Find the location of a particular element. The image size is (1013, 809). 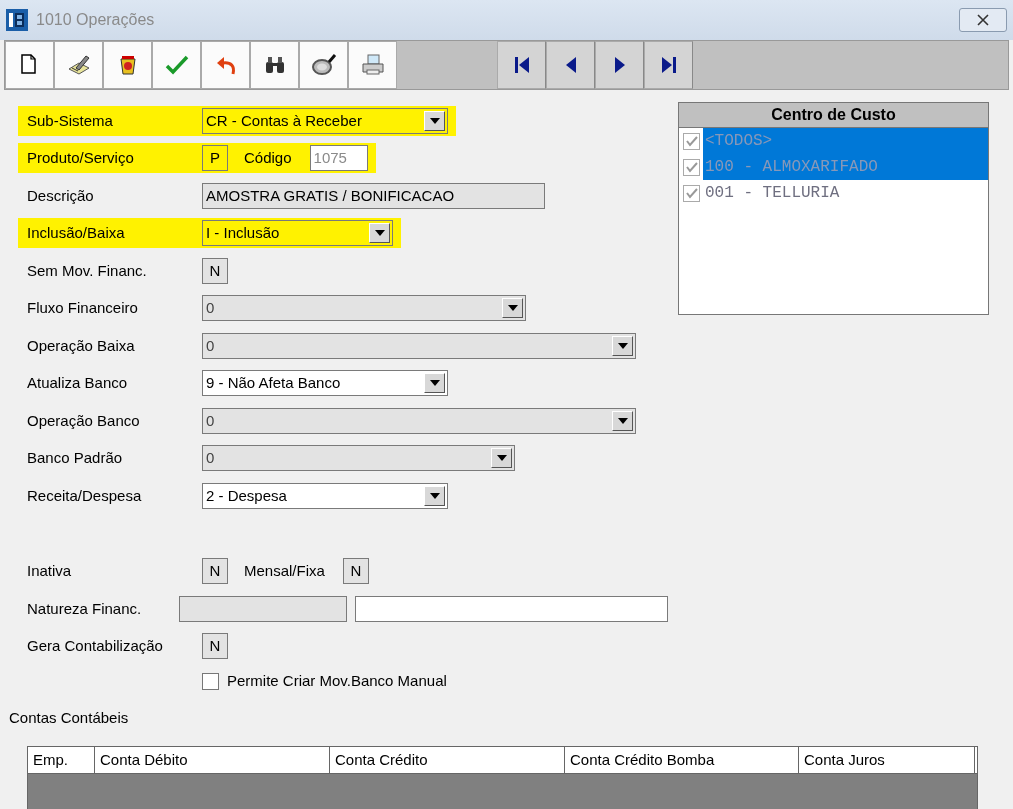

column-header: Emp. is located at coordinates (61, 759).